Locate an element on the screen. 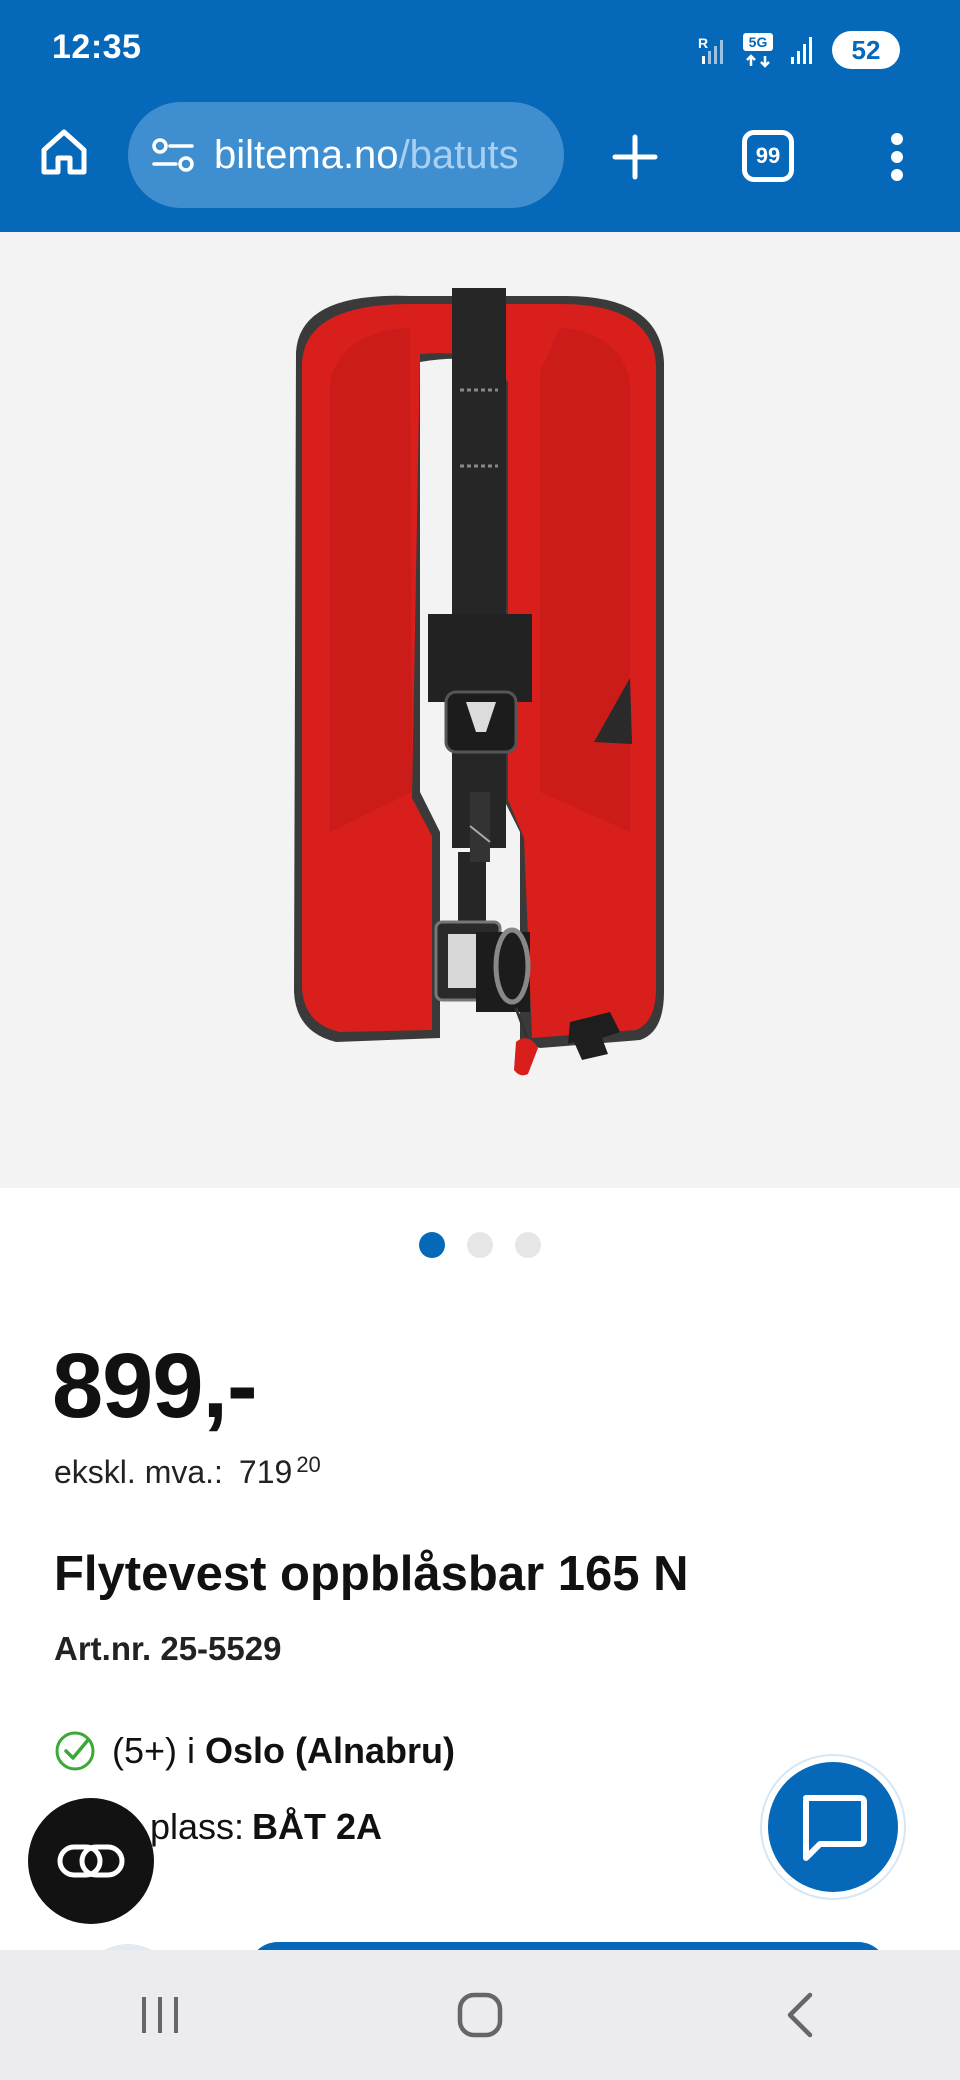 The height and width of the screenshot is (2080, 960). tab-count: 99 is located at coordinates (768, 155).